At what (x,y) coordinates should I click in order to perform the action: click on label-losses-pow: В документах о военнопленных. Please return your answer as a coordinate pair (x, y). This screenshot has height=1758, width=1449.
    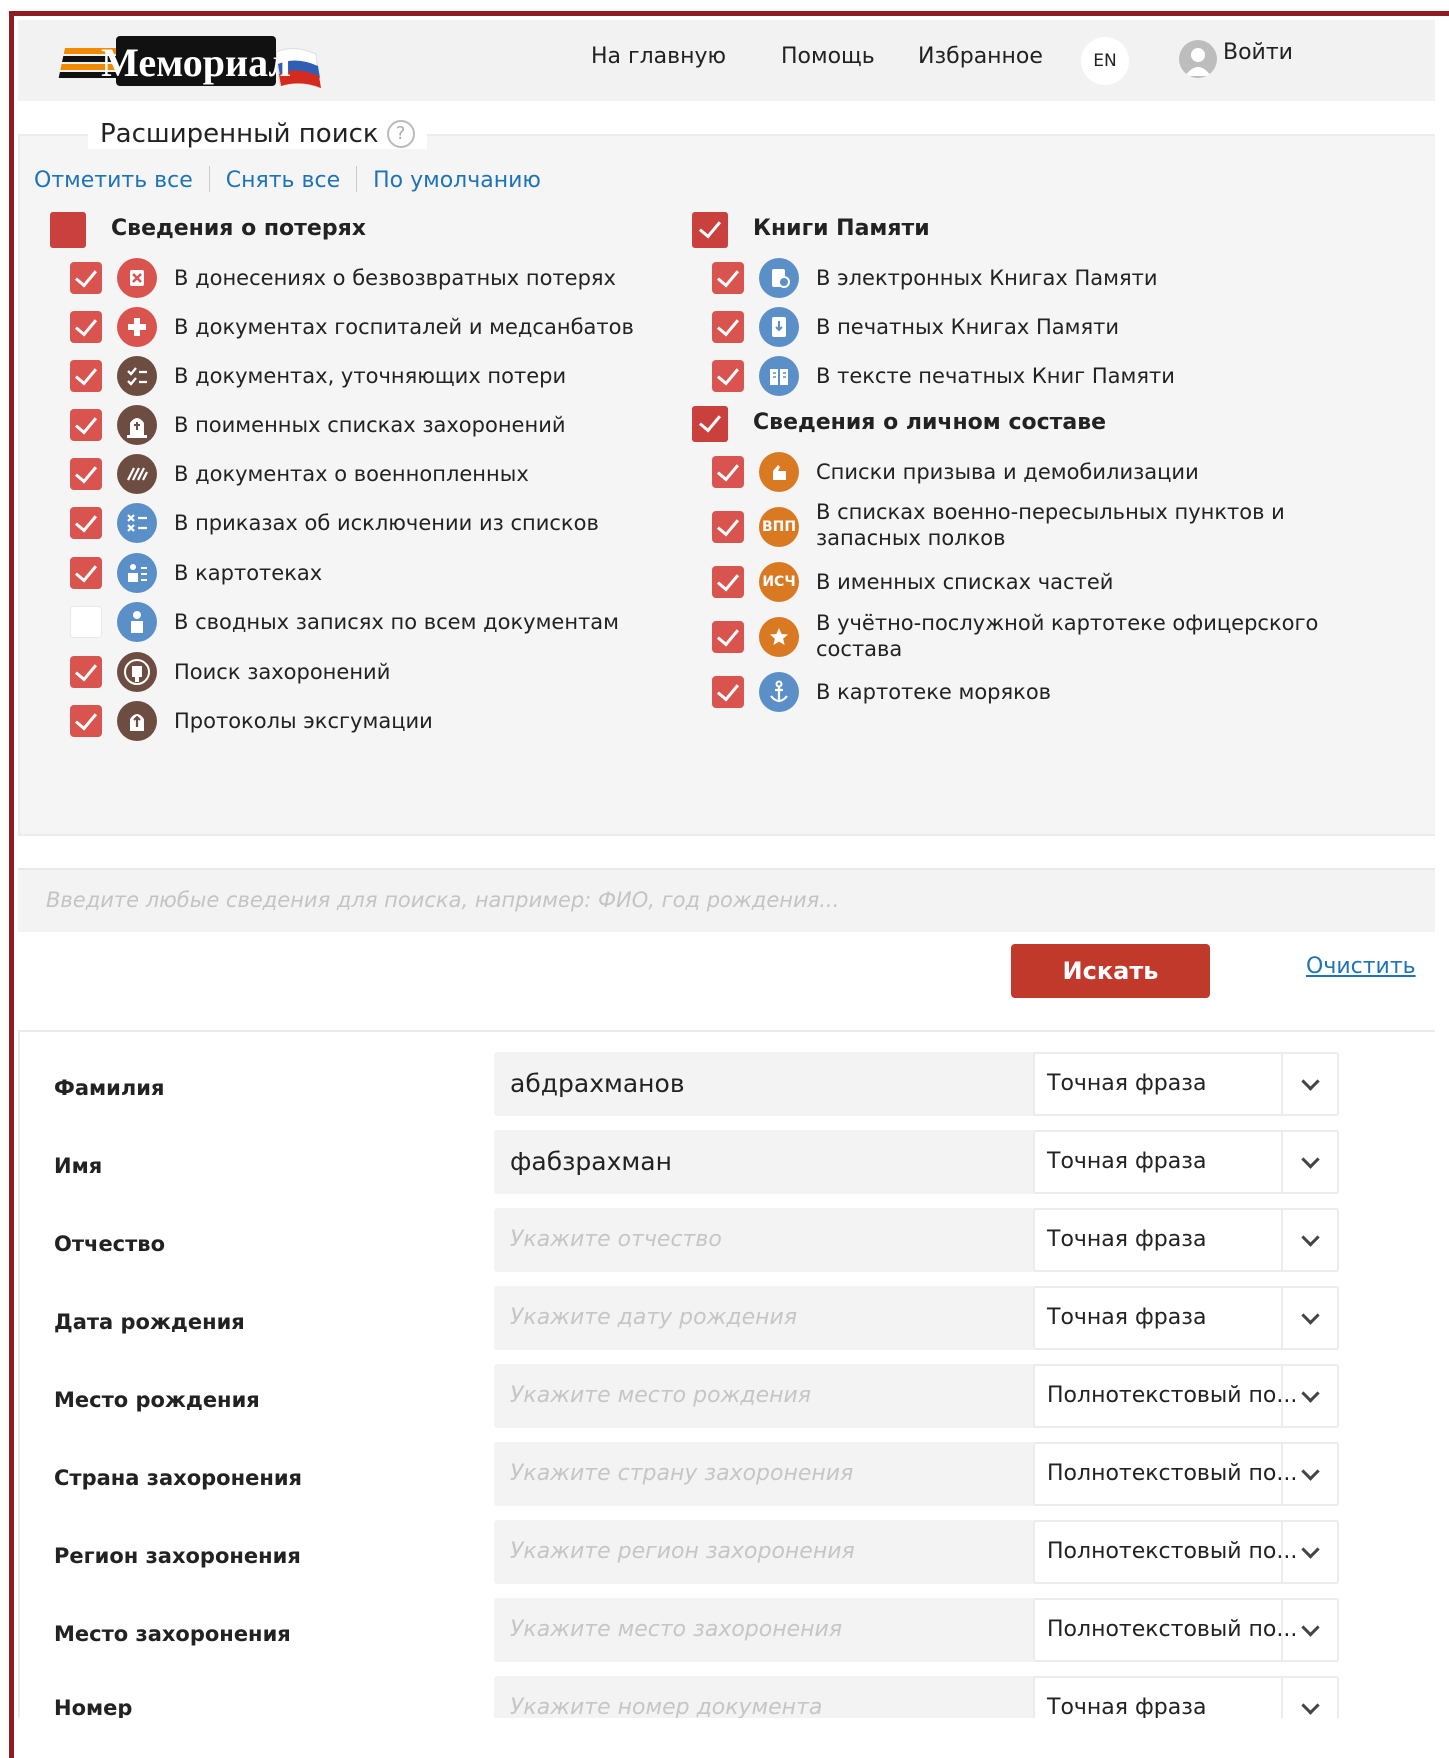
    Looking at the image, I should click on (351, 474).